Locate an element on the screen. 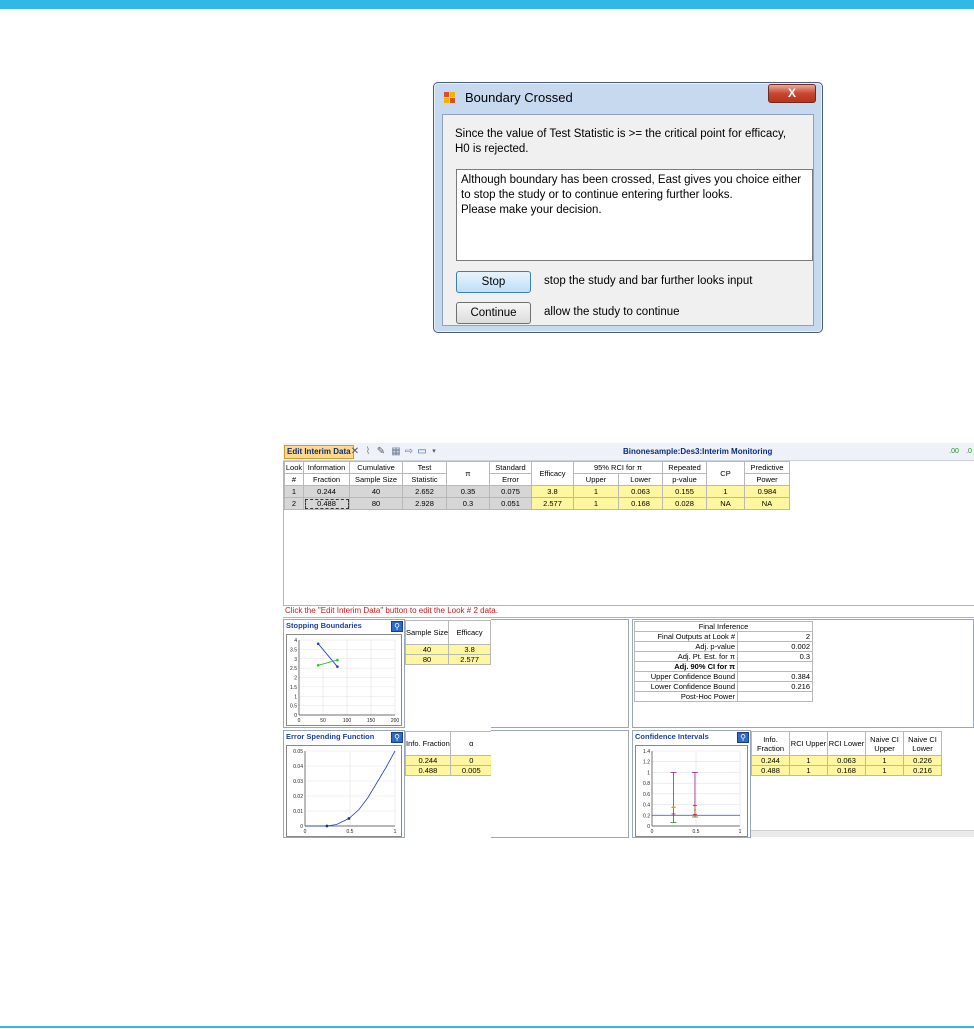 The height and width of the screenshot is (1029, 974). cell-pi: 0.35 is located at coordinates (468, 491).